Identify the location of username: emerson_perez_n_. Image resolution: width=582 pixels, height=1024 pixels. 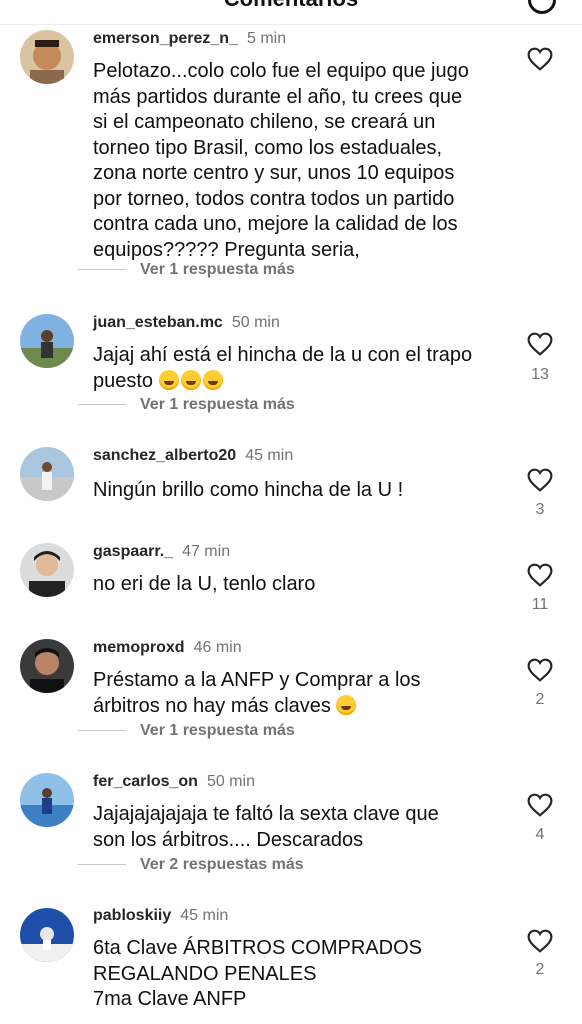
(165, 38).